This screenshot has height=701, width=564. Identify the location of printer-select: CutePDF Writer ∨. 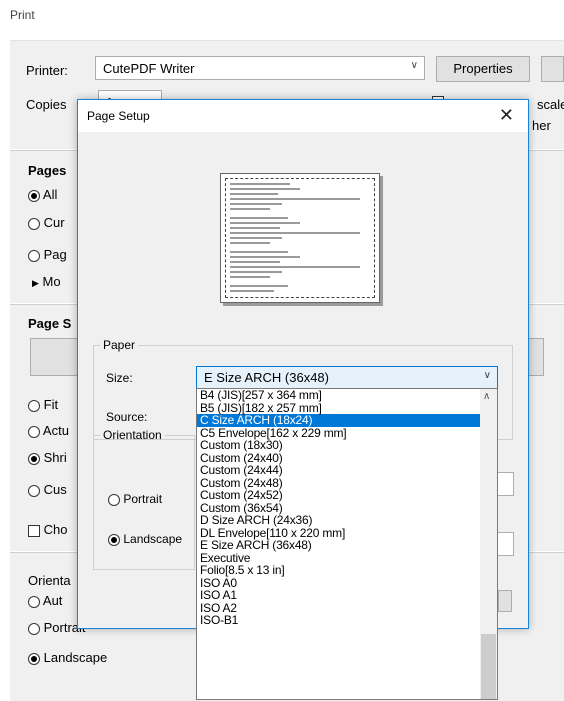
(260, 68).